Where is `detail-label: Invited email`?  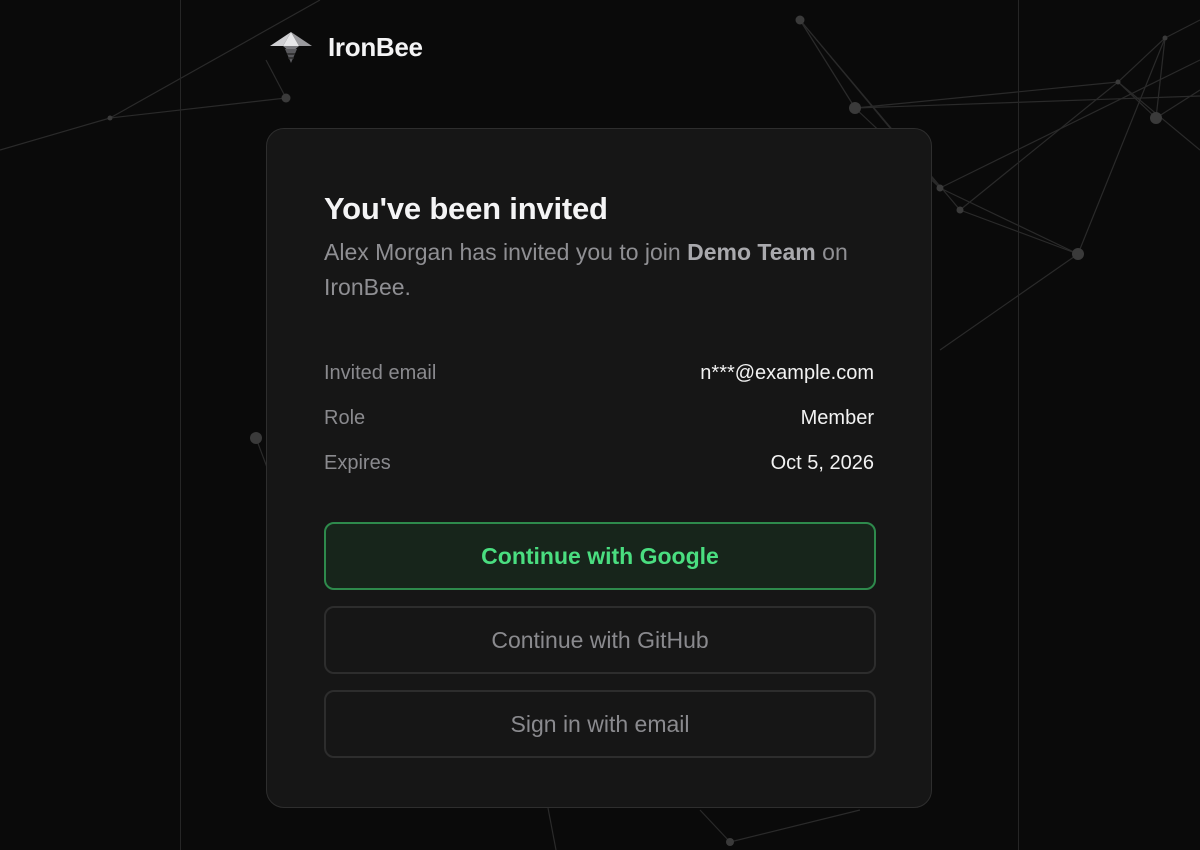
detail-label: Invited email is located at coordinates (380, 373).